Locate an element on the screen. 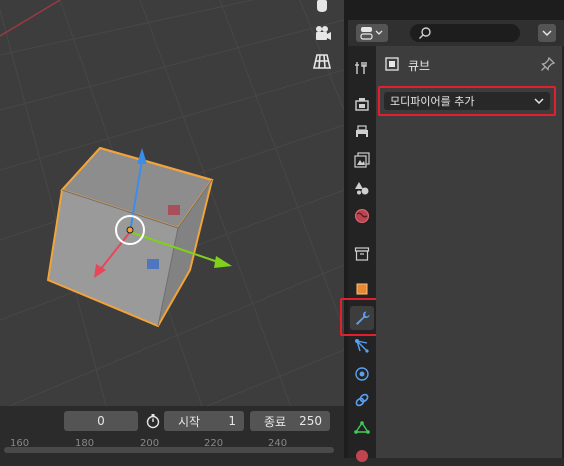  start-frame-value: 1 is located at coordinates (232, 421).